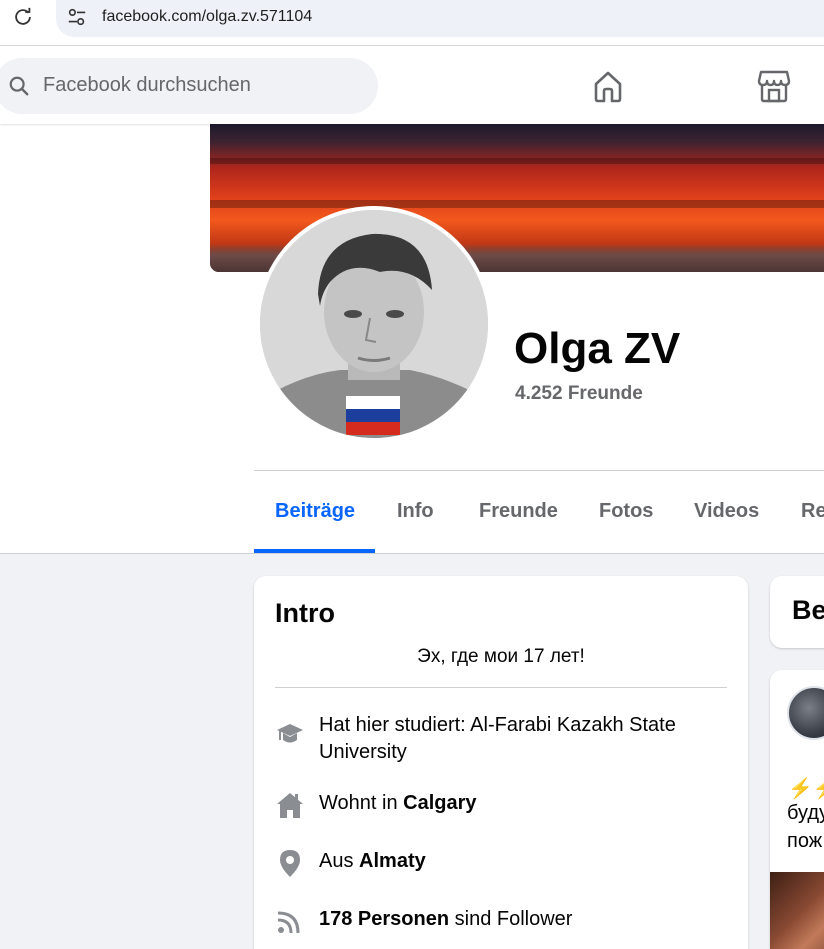  Describe the element at coordinates (19, 86) in the screenshot. I see `search-icon` at that location.